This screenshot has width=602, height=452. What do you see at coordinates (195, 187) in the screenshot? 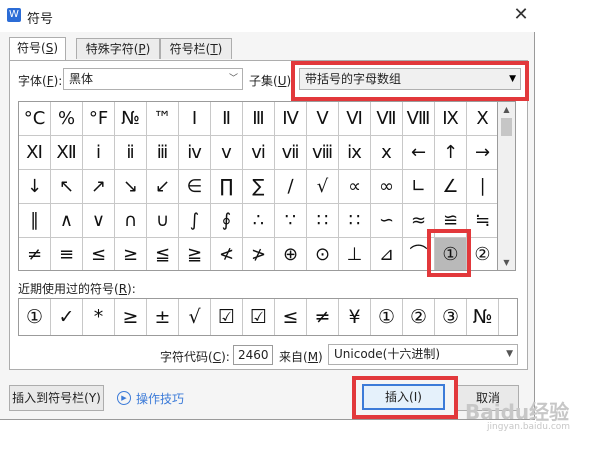
I see `symbol-cell: ∈` at bounding box center [195, 187].